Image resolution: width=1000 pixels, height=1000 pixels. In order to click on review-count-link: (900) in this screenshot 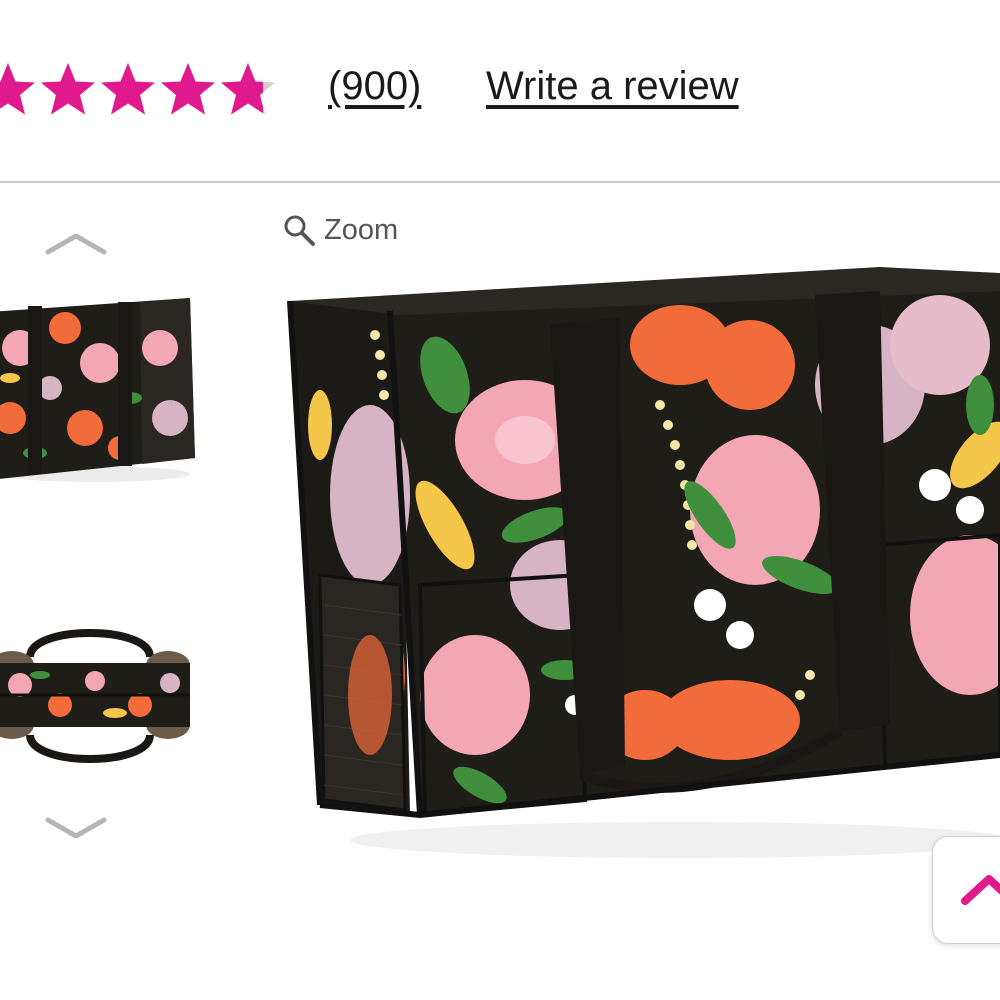, I will do `click(374, 86)`.